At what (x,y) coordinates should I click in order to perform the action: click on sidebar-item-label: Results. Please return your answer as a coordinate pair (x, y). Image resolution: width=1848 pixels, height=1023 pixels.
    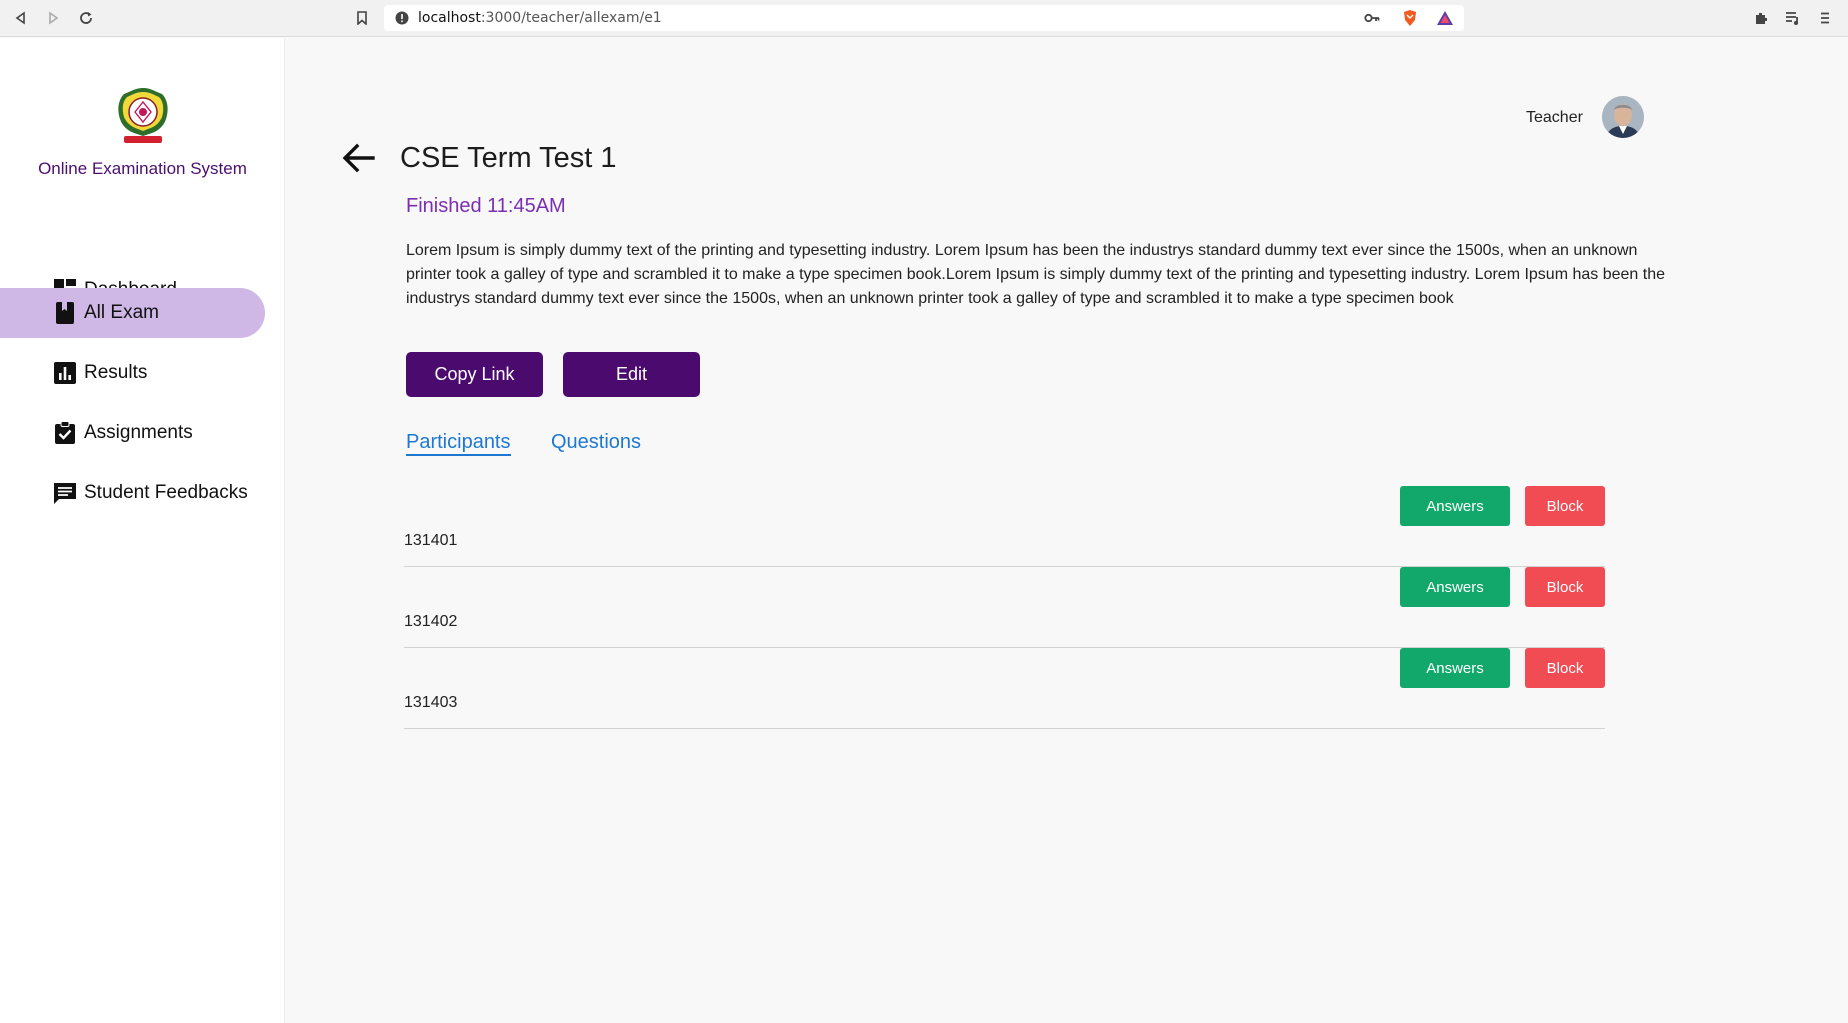
    Looking at the image, I should click on (116, 372).